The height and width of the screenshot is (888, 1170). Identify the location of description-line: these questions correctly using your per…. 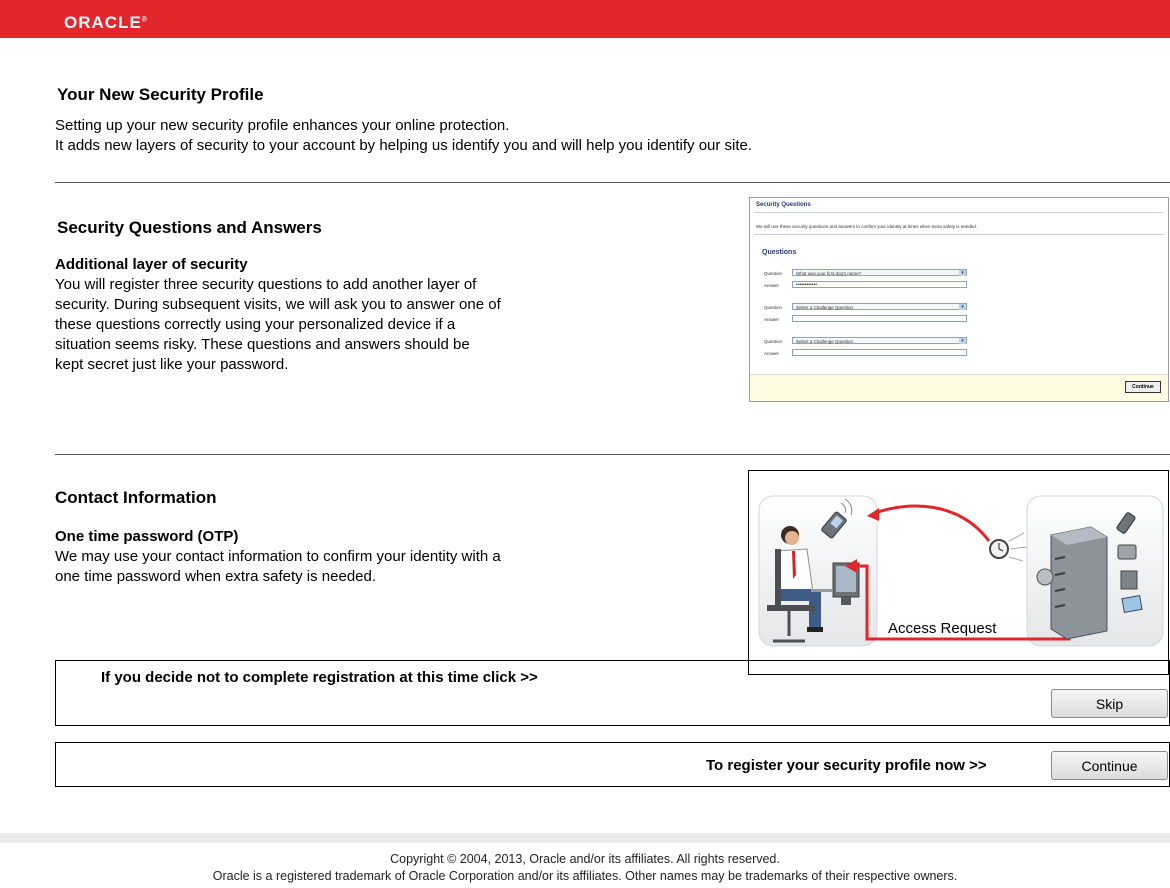
(255, 324).